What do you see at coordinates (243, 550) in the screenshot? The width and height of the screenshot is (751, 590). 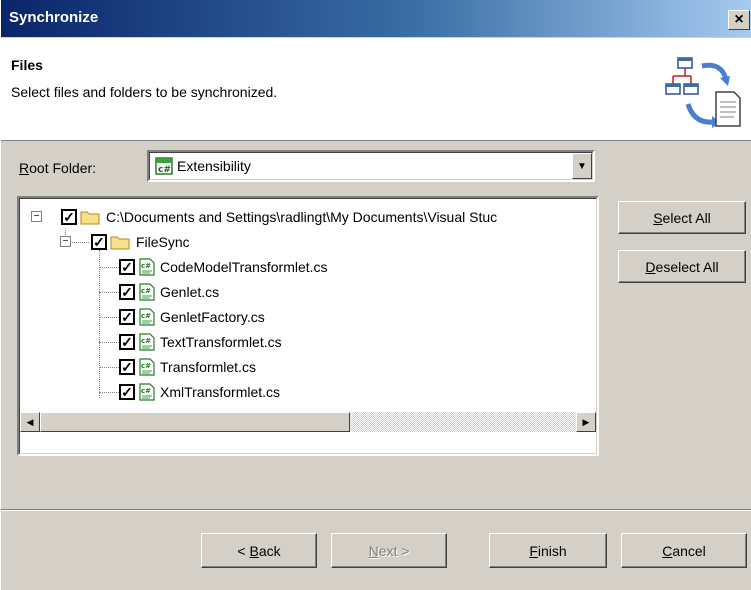 I see `back-prefix: <` at bounding box center [243, 550].